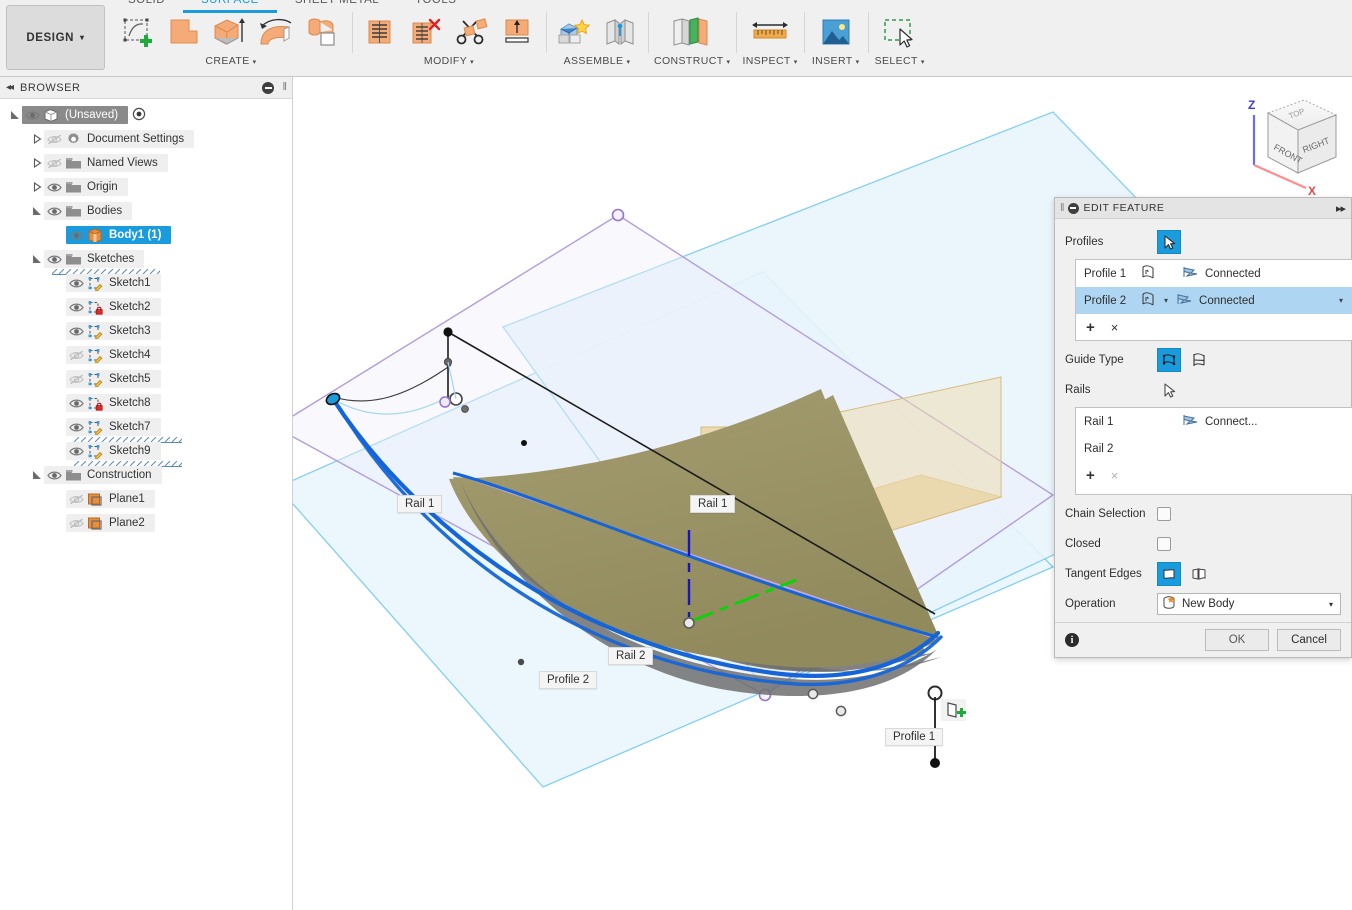  What do you see at coordinates (568, 680) in the screenshot?
I see `profile-2-tag: Profile 2` at bounding box center [568, 680].